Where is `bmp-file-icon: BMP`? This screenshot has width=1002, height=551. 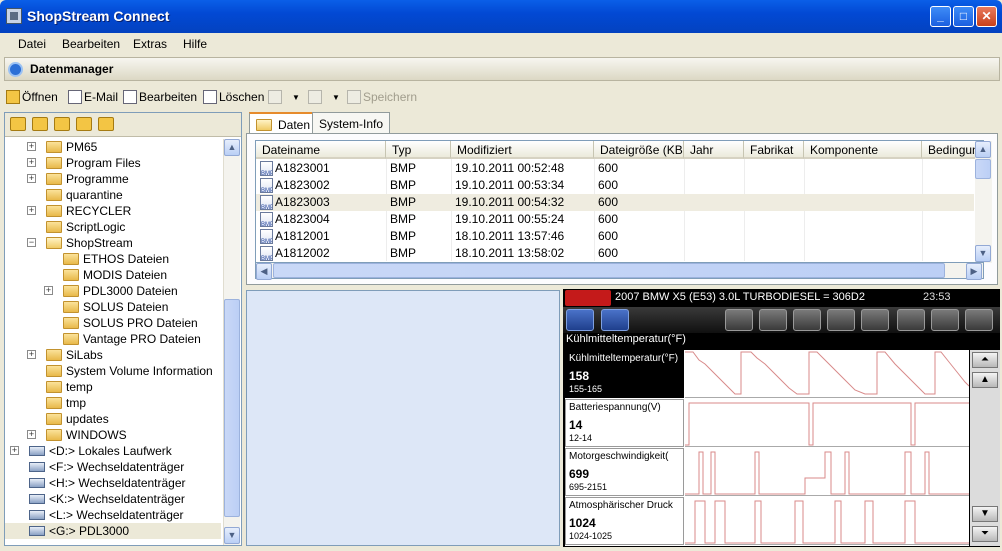 bmp-file-icon: BMP is located at coordinates (266, 253).